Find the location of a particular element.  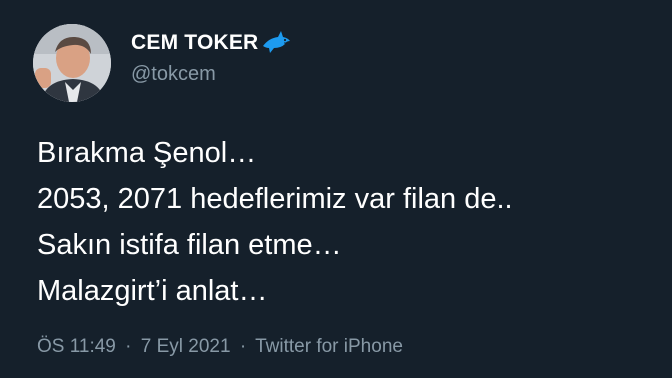

author-name-row: CEM TOKER is located at coordinates (211, 43).